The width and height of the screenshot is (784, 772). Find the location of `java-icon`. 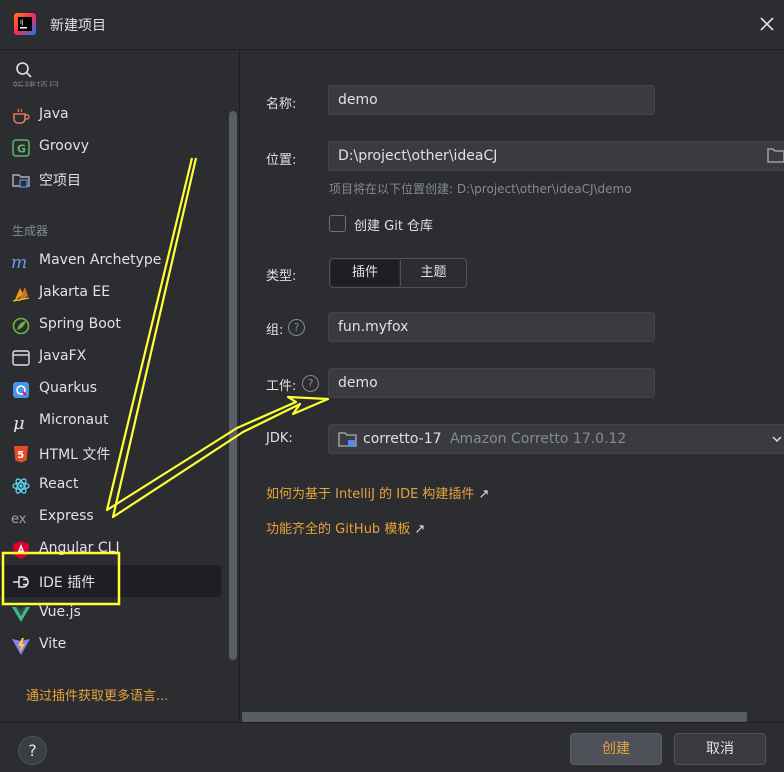

java-icon is located at coordinates (21, 116).